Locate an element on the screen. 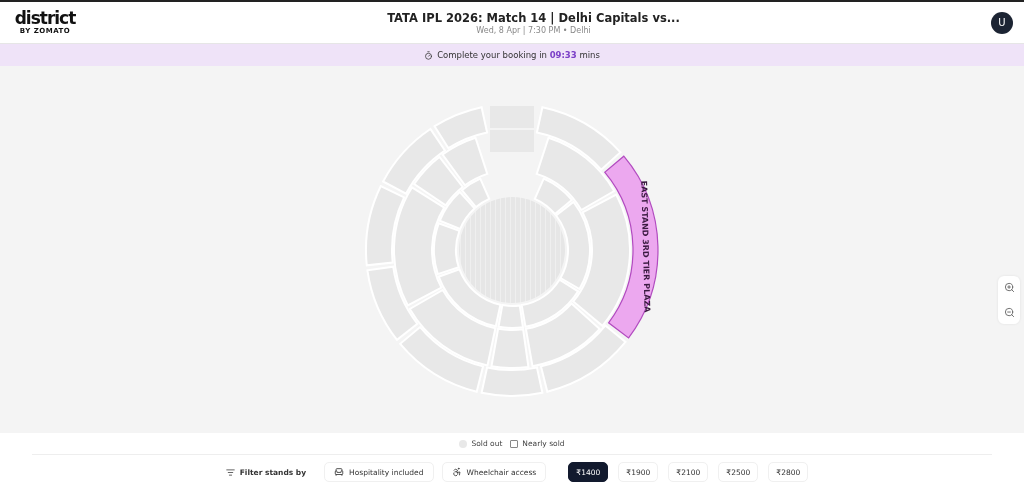  logo: district is located at coordinates (45, 18).